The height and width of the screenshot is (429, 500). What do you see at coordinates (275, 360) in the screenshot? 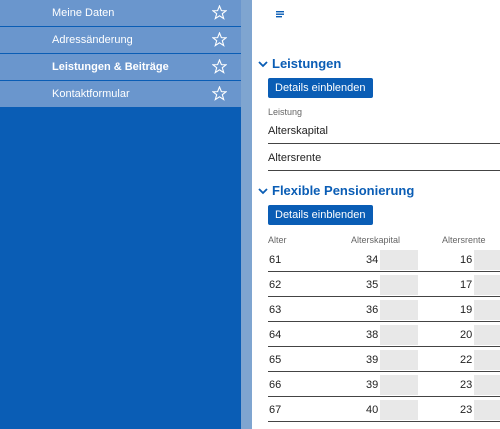
I see `age-cell: 65` at bounding box center [275, 360].